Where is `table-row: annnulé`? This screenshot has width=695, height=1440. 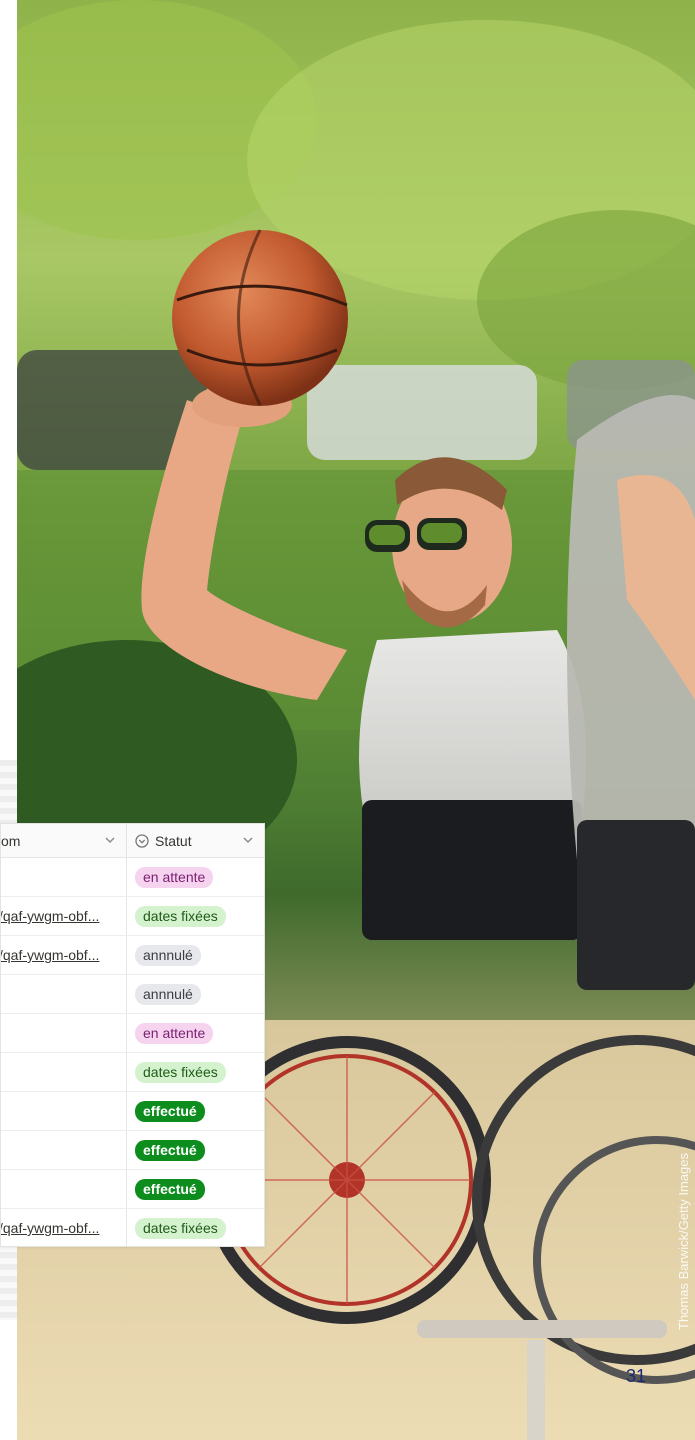 table-row: annnulé is located at coordinates (132, 994).